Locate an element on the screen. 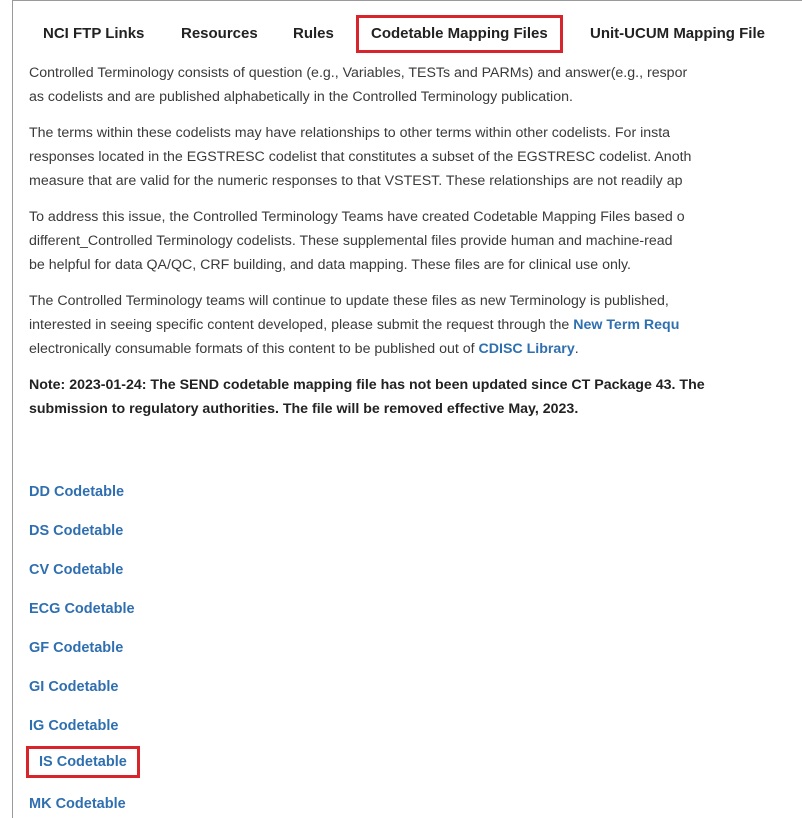  gi-codetable-link: GI Codetable is located at coordinates (73, 687).